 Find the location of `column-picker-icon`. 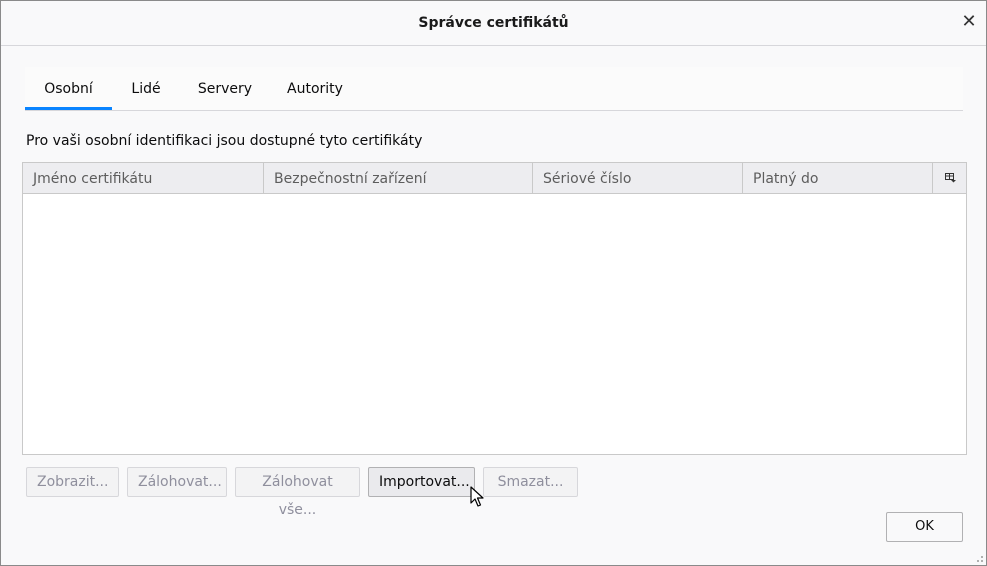

column-picker-icon is located at coordinates (949, 178).